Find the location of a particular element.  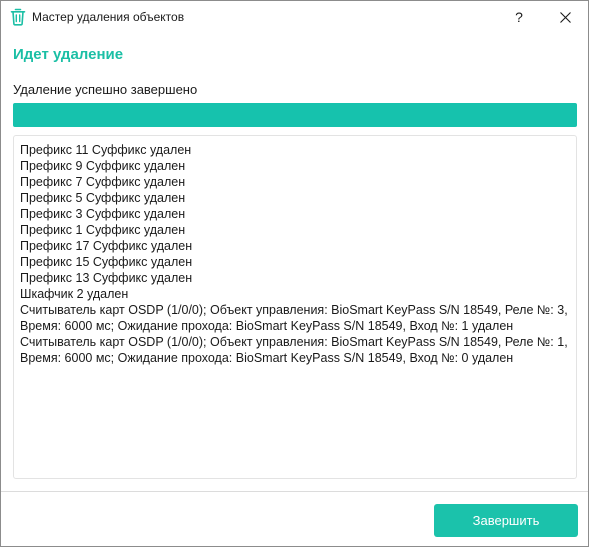

log-line: Префикс 17 Суффикс удален is located at coordinates (106, 246).